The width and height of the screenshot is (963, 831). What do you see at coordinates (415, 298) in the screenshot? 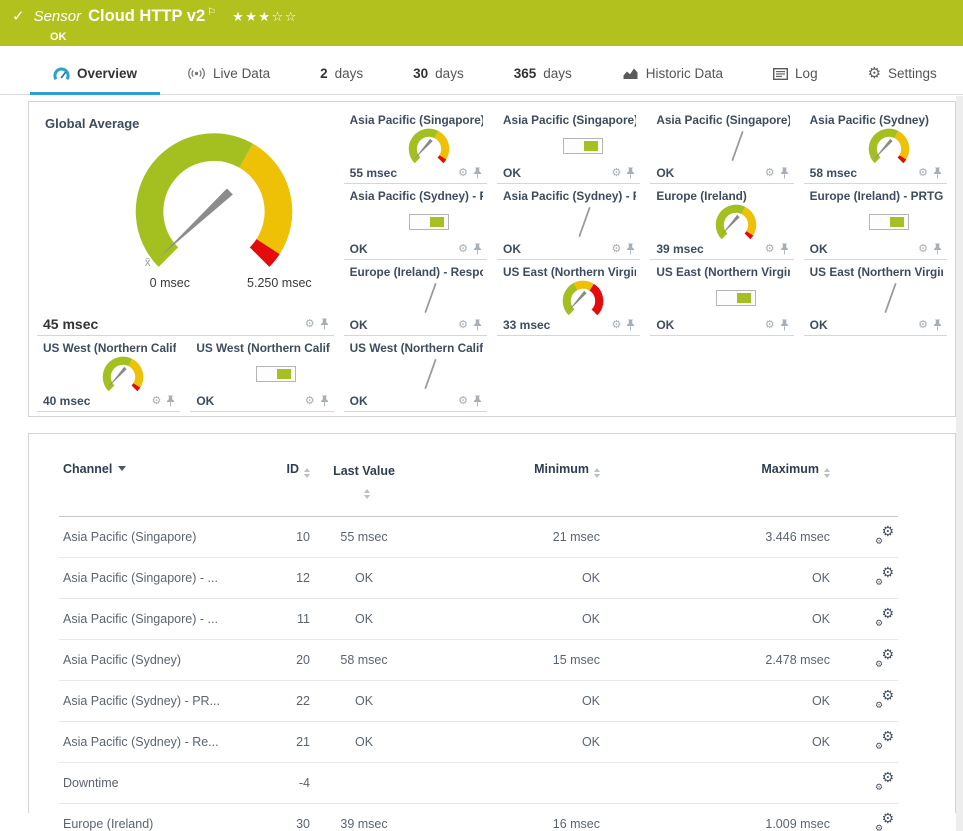
I see `channel-tile-europe-ireland-response-c: Europe (Ireland) - Response C... OK` at bounding box center [415, 298].